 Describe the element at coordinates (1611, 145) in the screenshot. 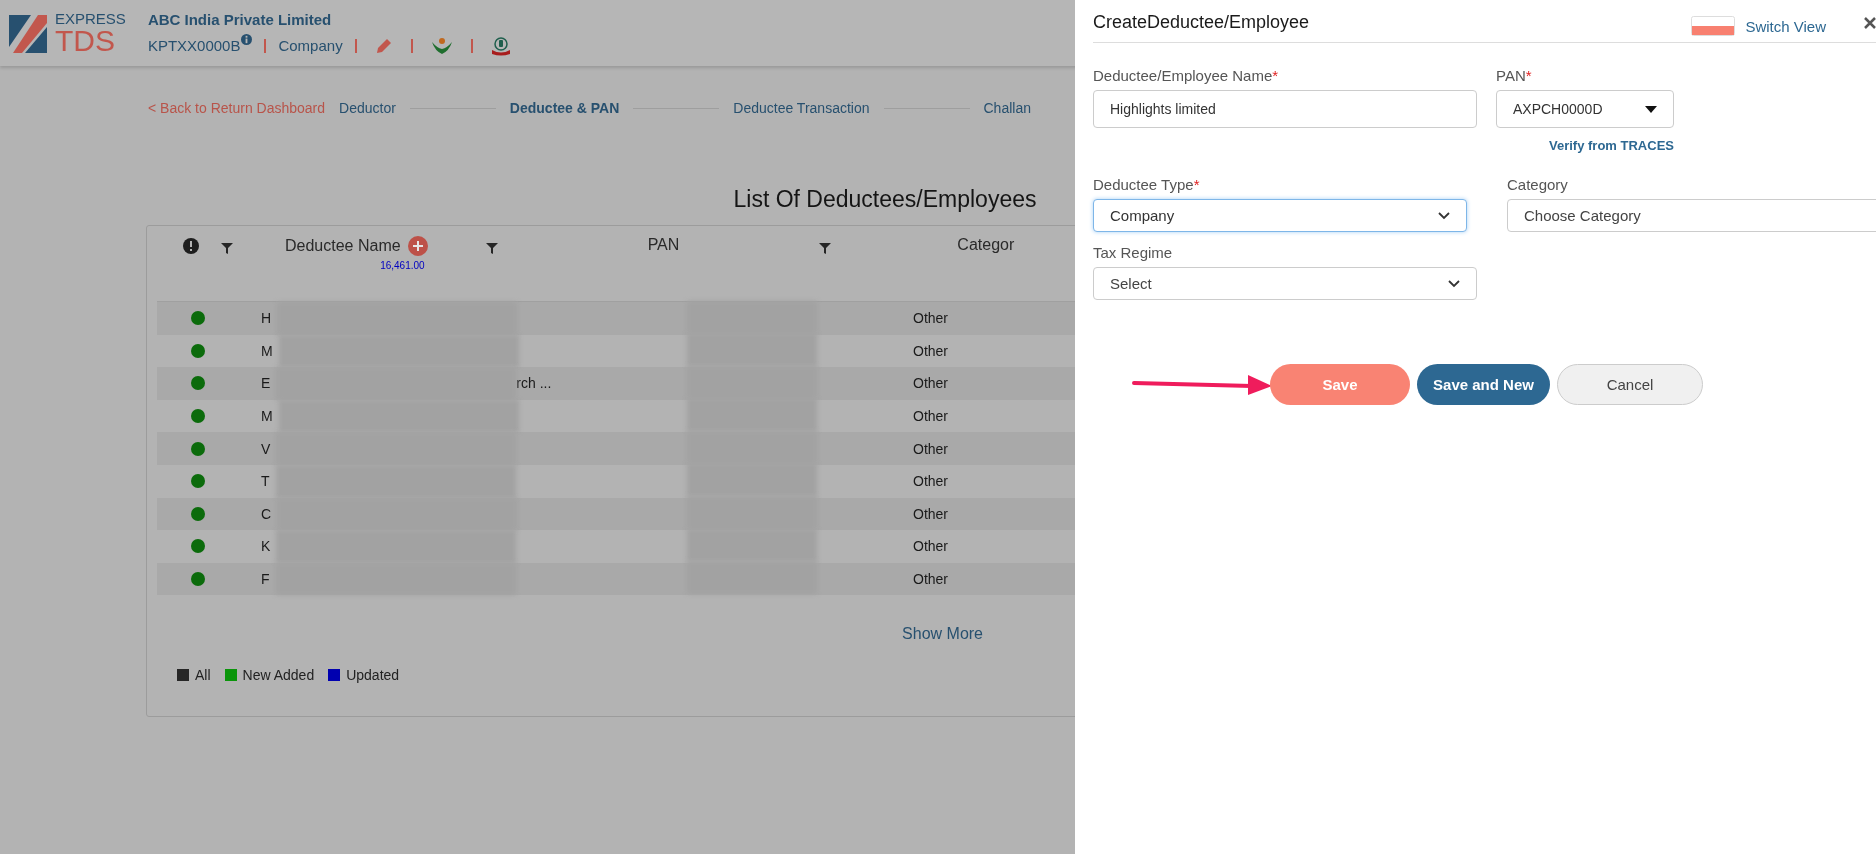

I see `verify-link: Verify from TRACES` at that location.